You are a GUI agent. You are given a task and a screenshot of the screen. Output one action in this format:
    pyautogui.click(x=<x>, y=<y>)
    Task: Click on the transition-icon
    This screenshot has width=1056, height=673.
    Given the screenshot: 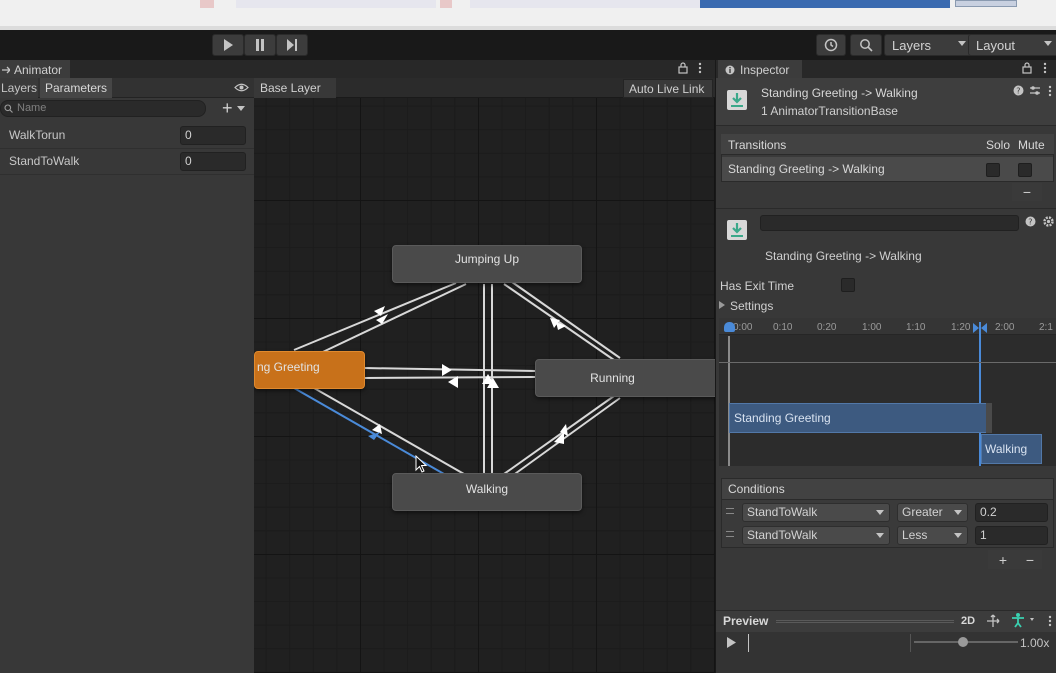 What is the action you would take?
    pyautogui.click(x=737, y=231)
    